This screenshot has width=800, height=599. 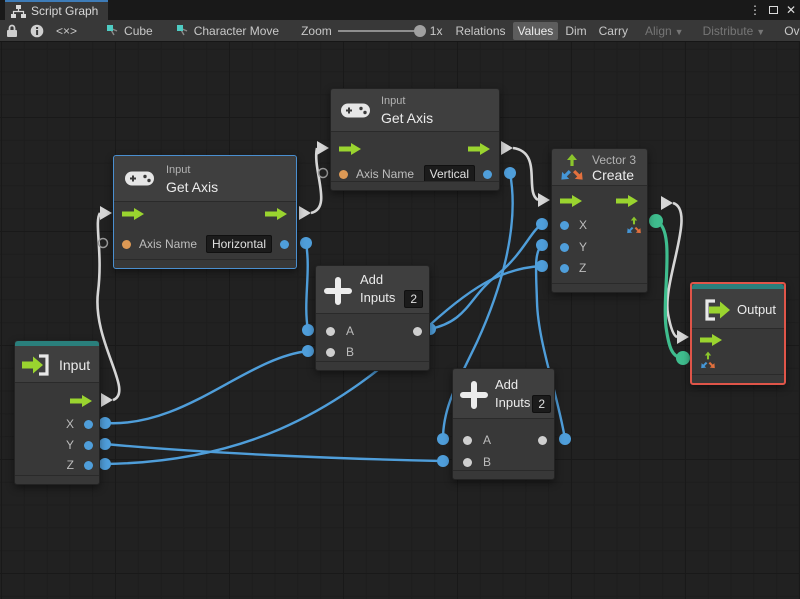 What do you see at coordinates (66, 30) in the screenshot?
I see `value-inspection-button: <×>` at bounding box center [66, 30].